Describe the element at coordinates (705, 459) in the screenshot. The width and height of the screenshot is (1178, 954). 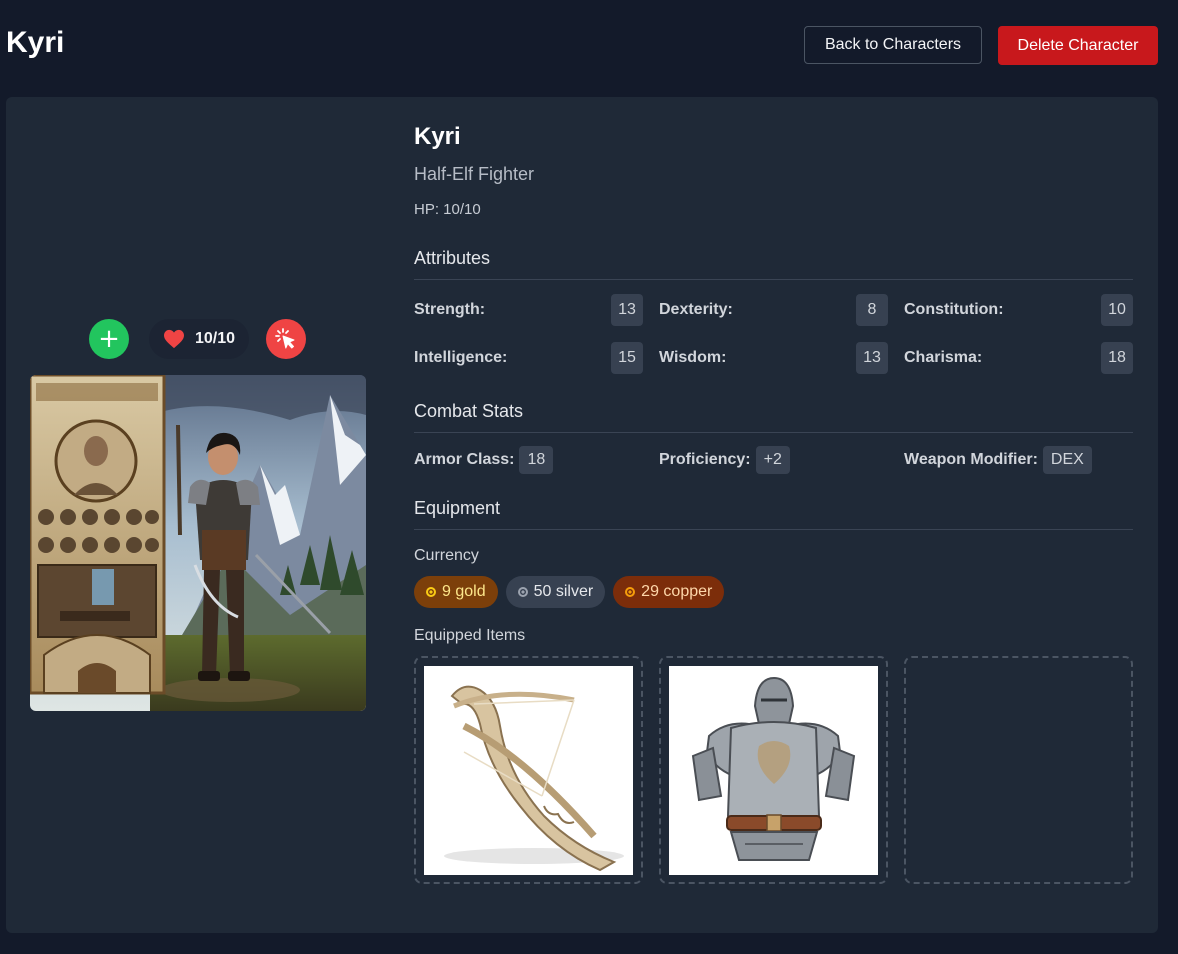
I see `proficiency-label: Proficiency:` at that location.